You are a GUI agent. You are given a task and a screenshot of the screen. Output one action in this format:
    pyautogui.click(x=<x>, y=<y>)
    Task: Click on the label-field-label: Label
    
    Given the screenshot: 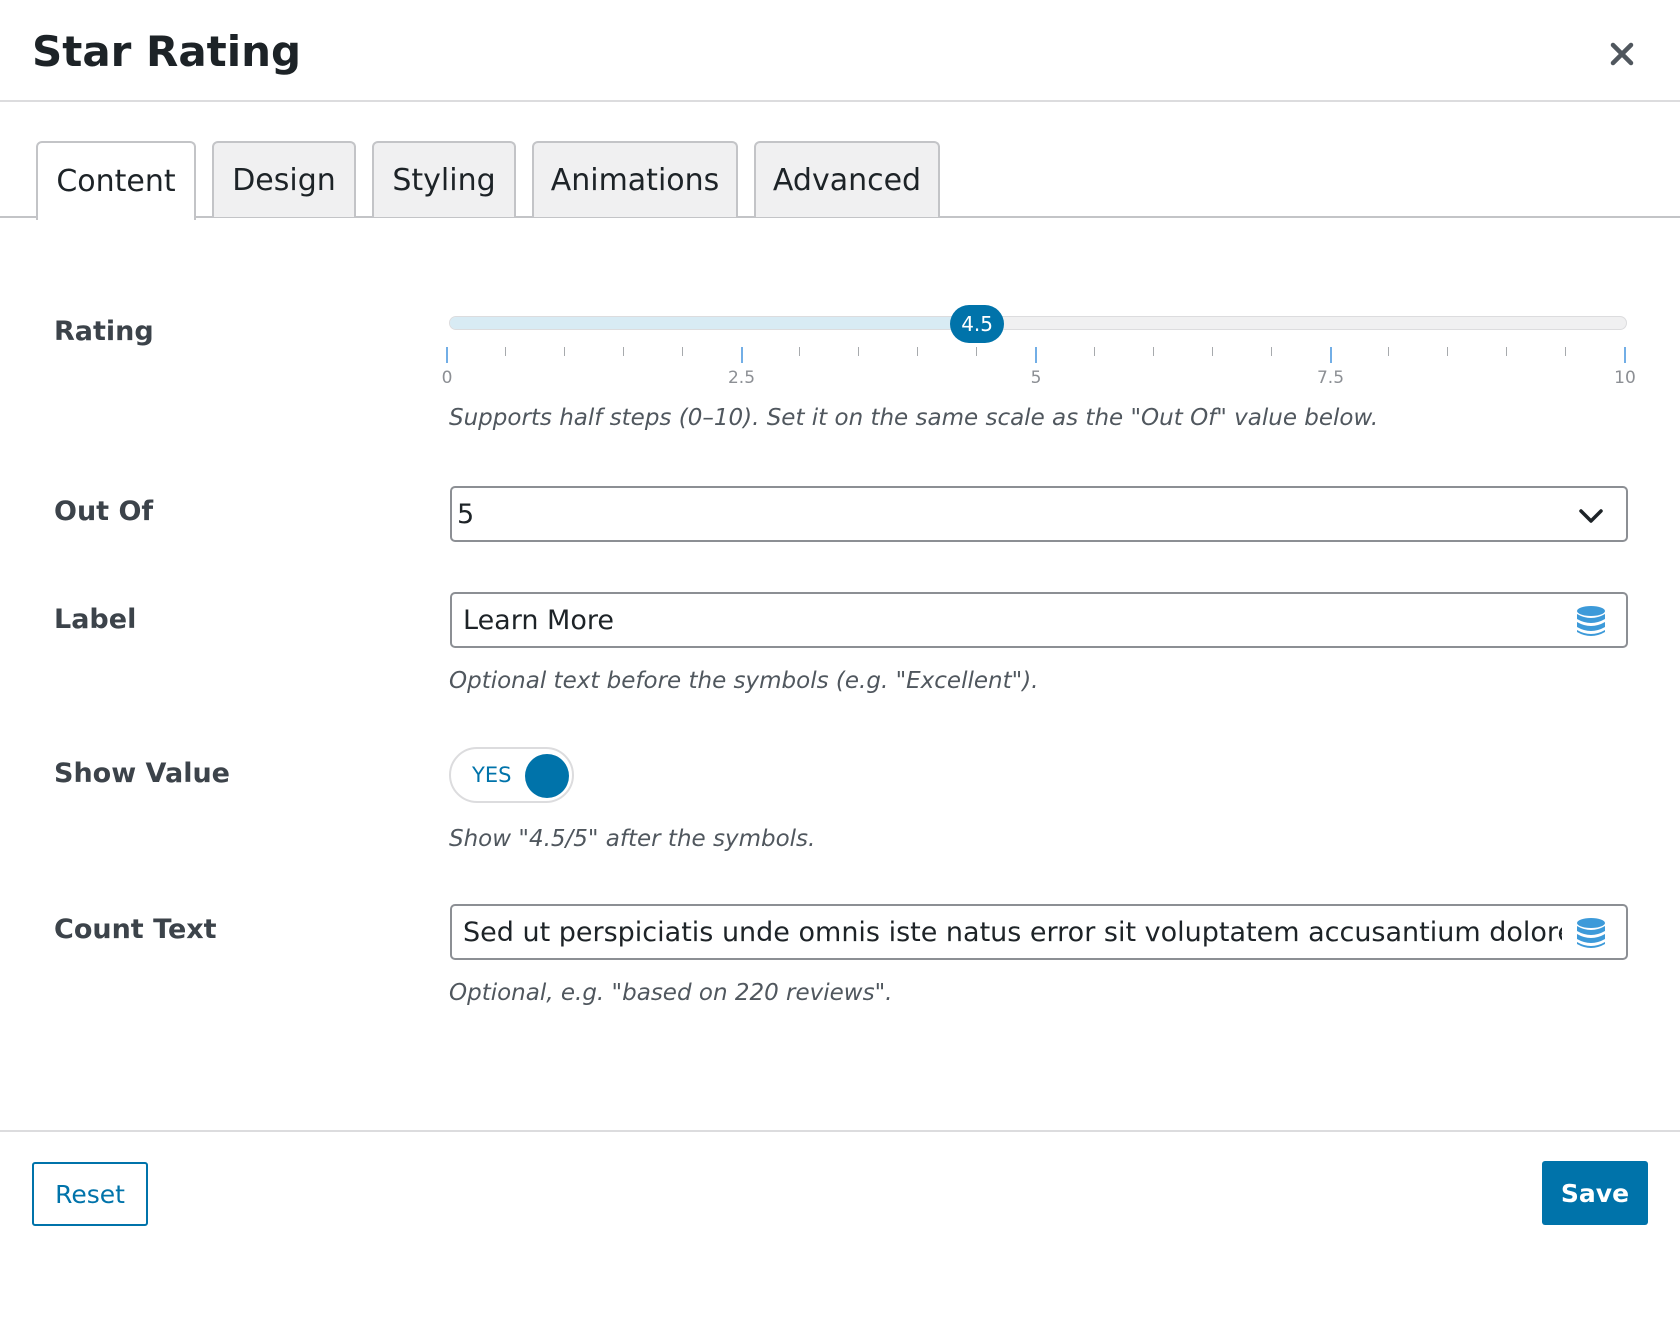 What is the action you would take?
    pyautogui.click(x=95, y=619)
    